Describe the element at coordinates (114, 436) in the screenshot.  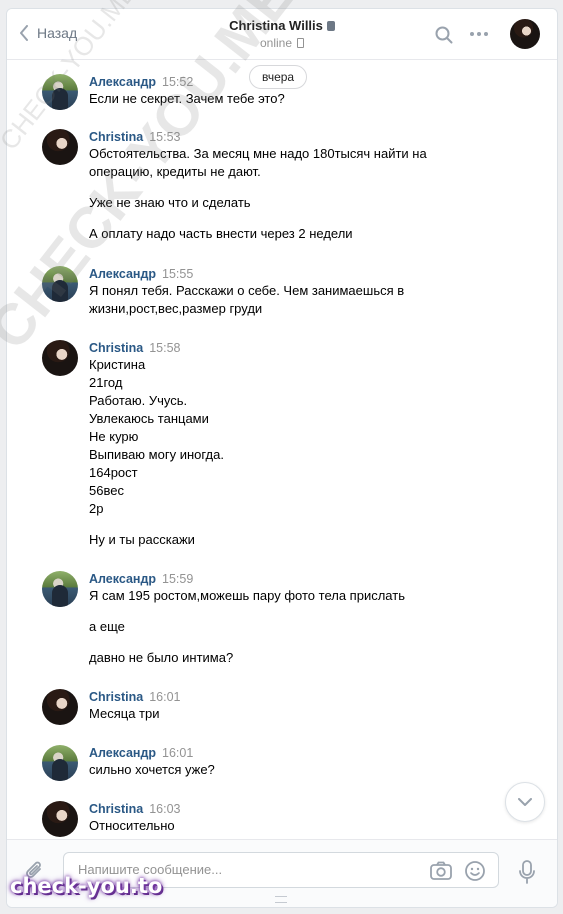
I see `message-text: Не курю` at that location.